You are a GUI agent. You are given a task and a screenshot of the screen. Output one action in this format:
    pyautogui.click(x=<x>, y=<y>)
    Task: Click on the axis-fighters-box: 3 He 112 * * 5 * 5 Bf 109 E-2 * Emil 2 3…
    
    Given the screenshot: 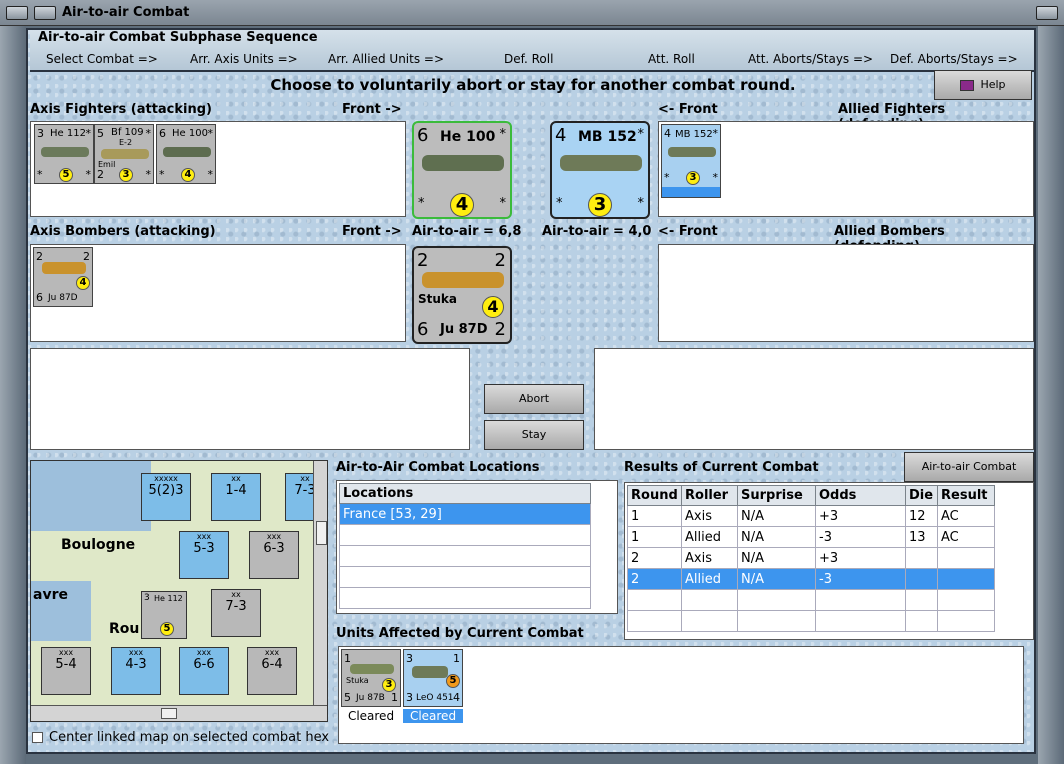 What is the action you would take?
    pyautogui.click(x=218, y=169)
    